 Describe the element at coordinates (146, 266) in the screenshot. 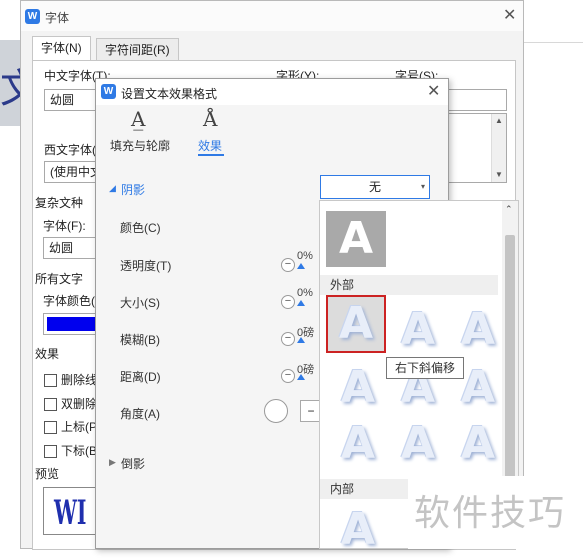

I see `shadow-transparency-label: 透明度(T)` at that location.